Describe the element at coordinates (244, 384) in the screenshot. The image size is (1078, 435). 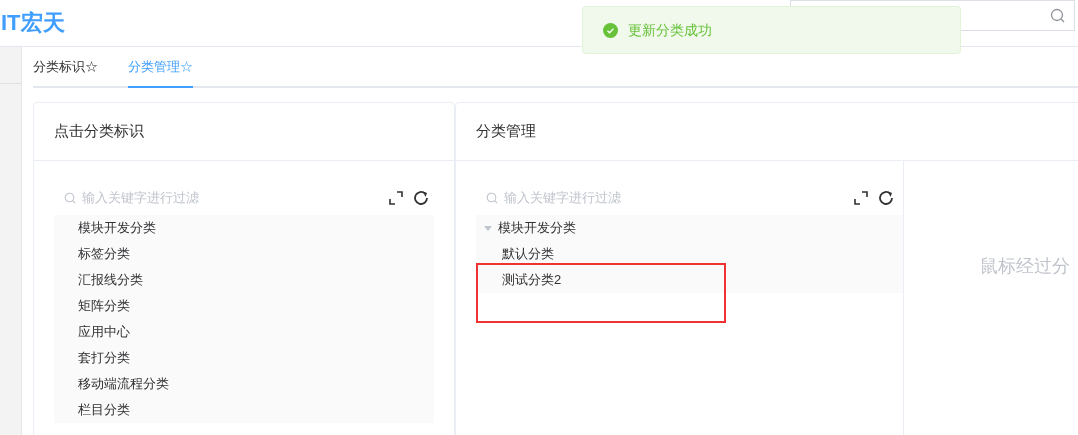
I see `tree-item: 移动端流程分类` at that location.